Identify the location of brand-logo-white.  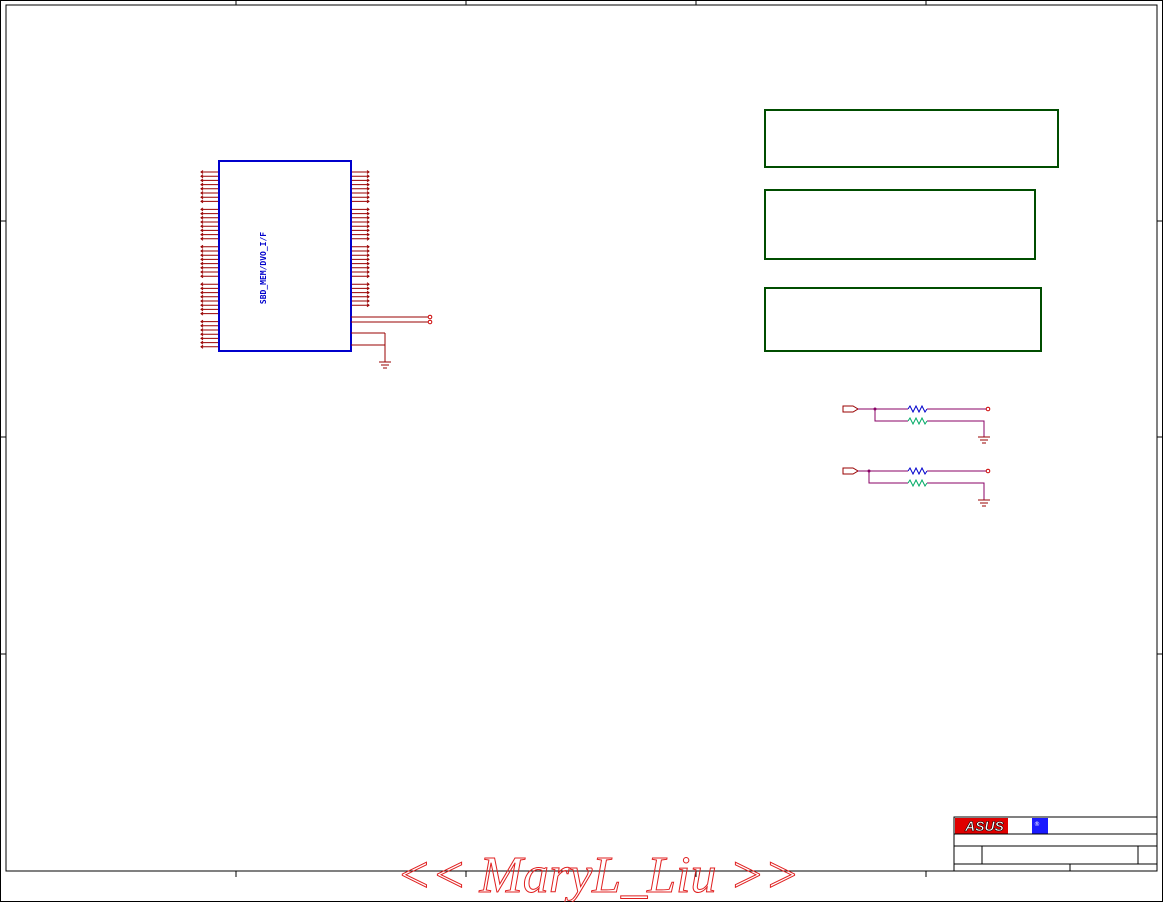
(1020, 826).